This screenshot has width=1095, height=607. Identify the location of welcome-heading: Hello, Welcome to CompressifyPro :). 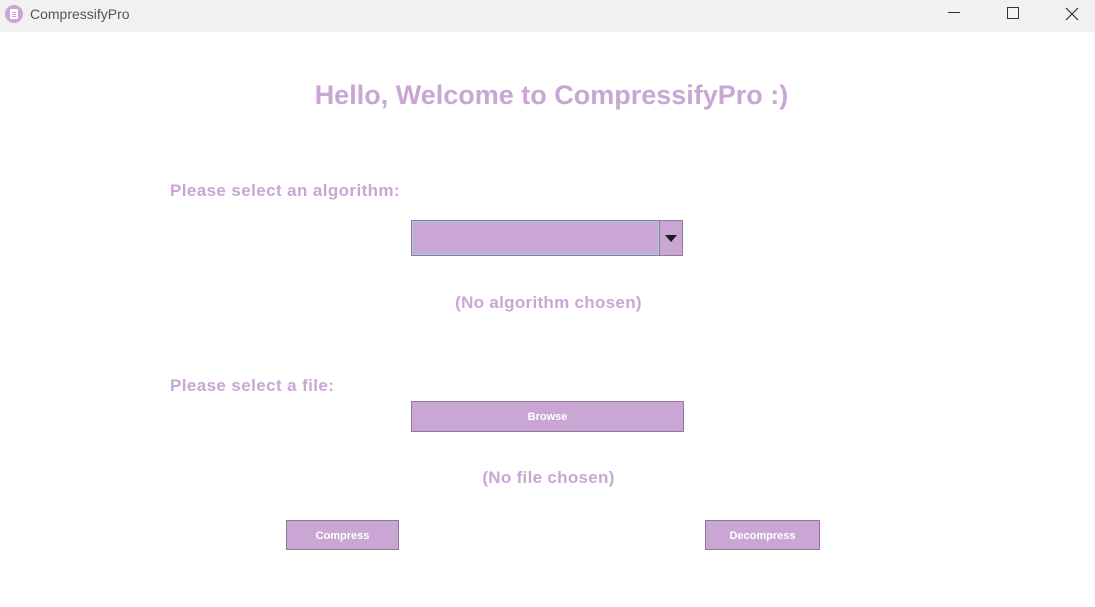
(551, 95).